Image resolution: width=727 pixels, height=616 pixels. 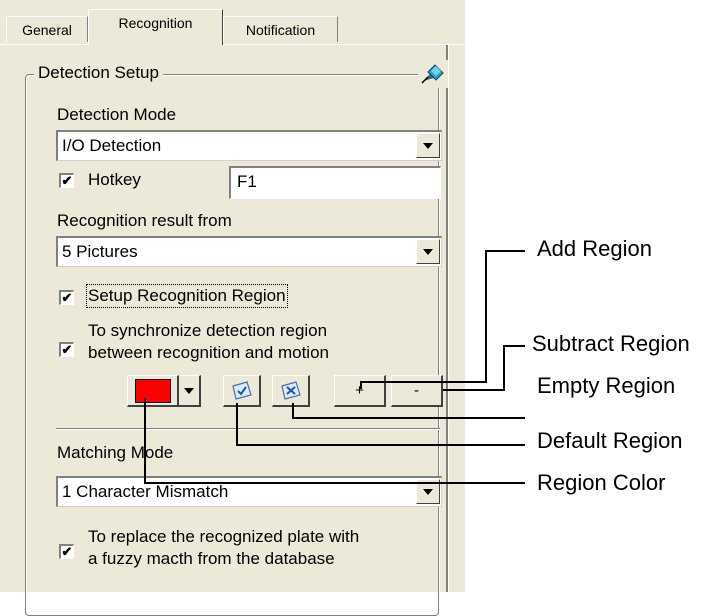 I want to click on callout-empty-region: Empty Region, so click(x=606, y=385).